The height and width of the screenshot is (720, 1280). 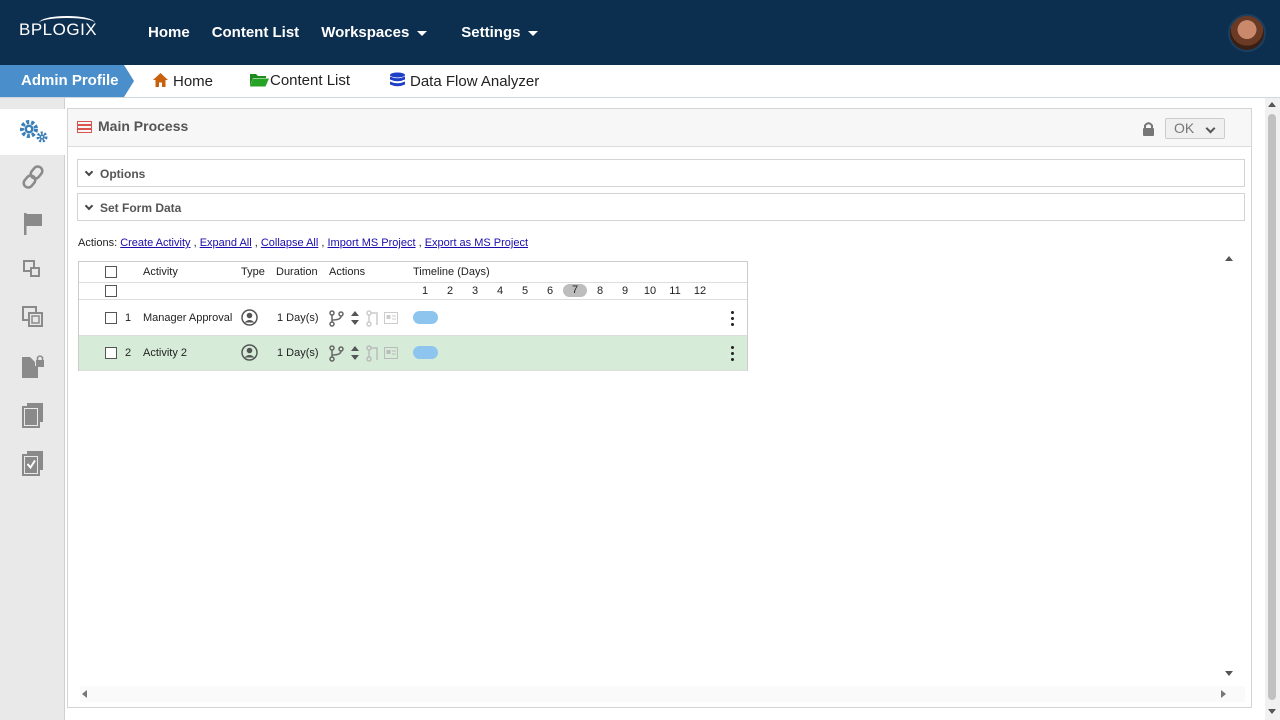 I want to click on layers-icon, so click(x=33, y=271).